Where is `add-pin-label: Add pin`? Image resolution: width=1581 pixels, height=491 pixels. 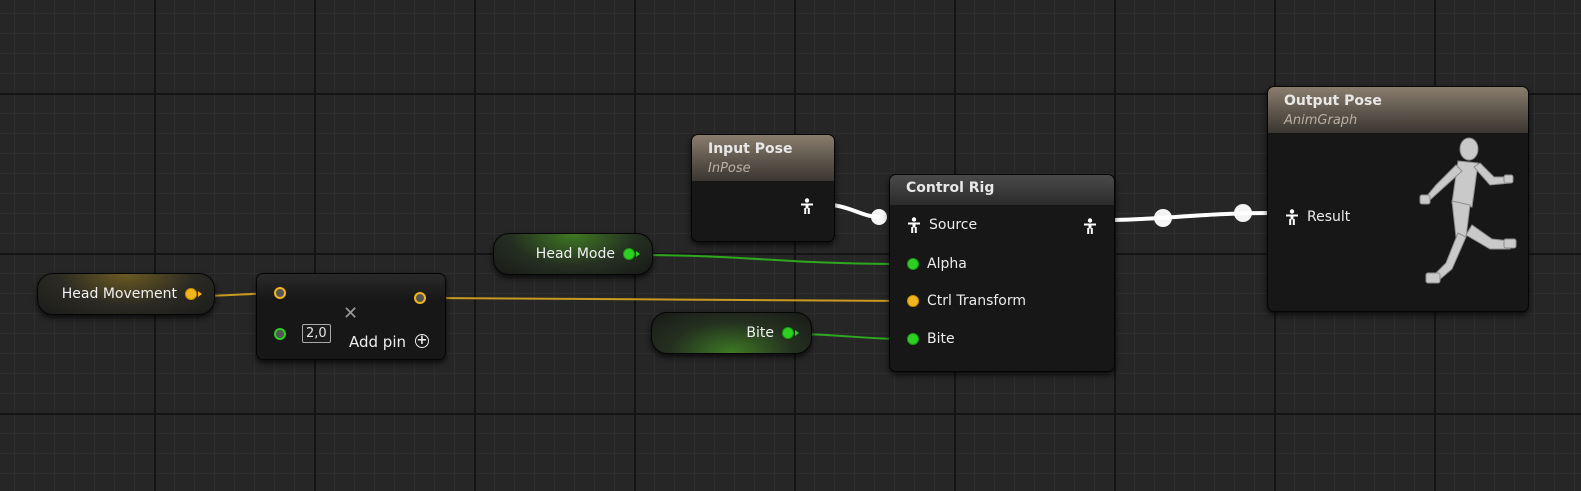
add-pin-label: Add pin is located at coordinates (377, 342).